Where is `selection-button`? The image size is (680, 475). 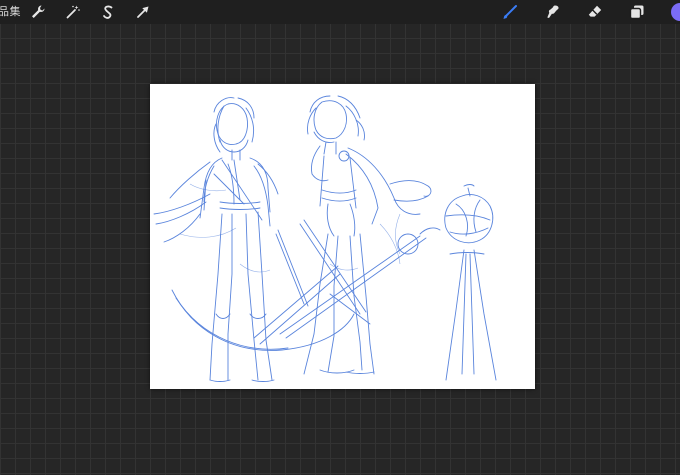
selection-button is located at coordinates (108, 12).